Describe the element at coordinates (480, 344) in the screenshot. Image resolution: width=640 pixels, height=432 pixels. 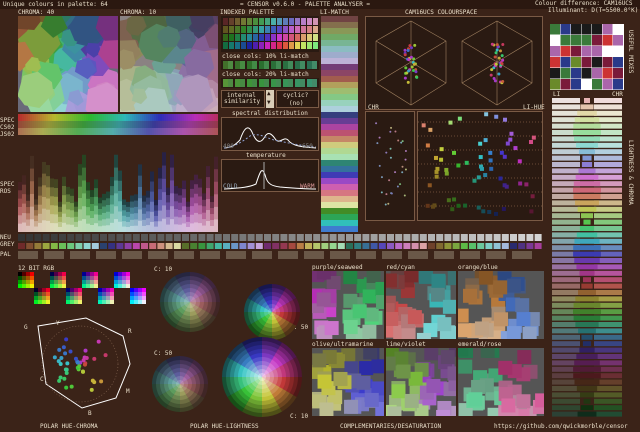
I see `emerald-rose-label: emerald/rose` at that location.